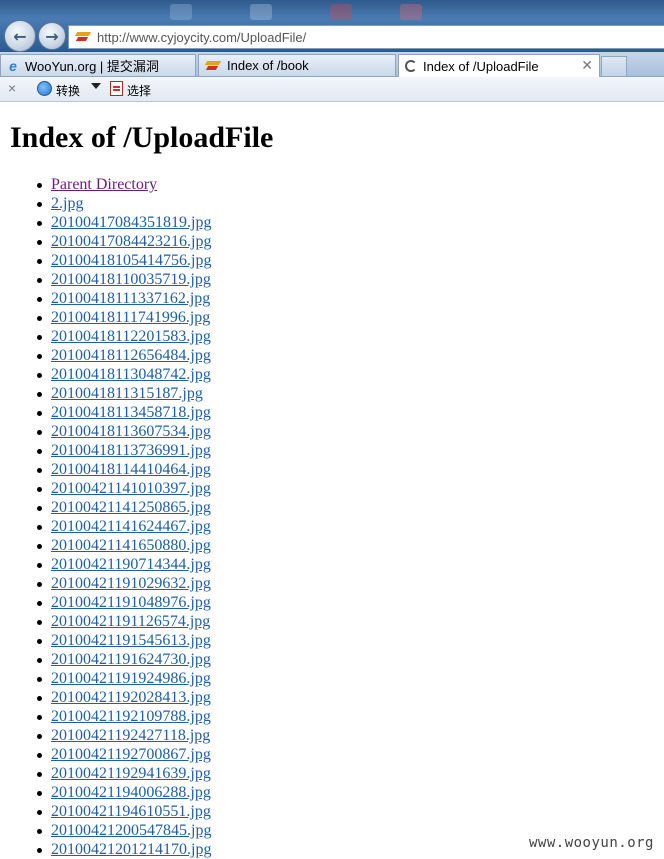 The width and height of the screenshot is (664, 859). I want to click on list-item: 20100421191126574.jpg, so click(119, 621).